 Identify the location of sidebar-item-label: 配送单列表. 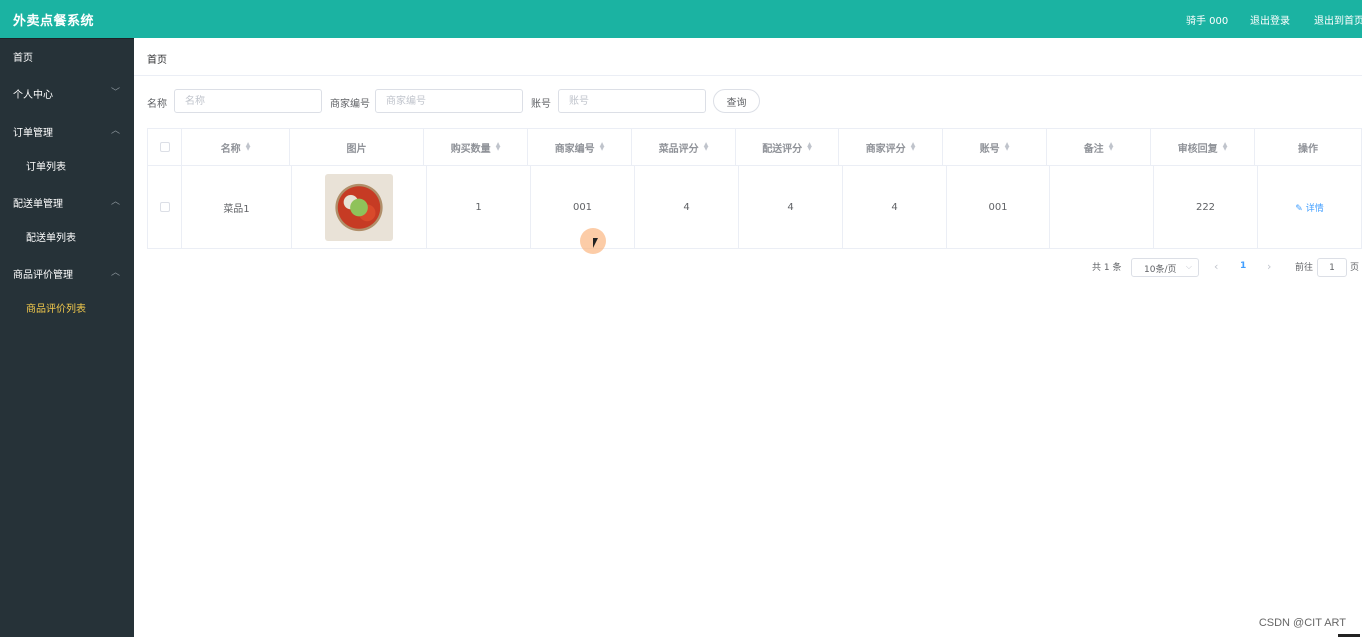
(51, 238).